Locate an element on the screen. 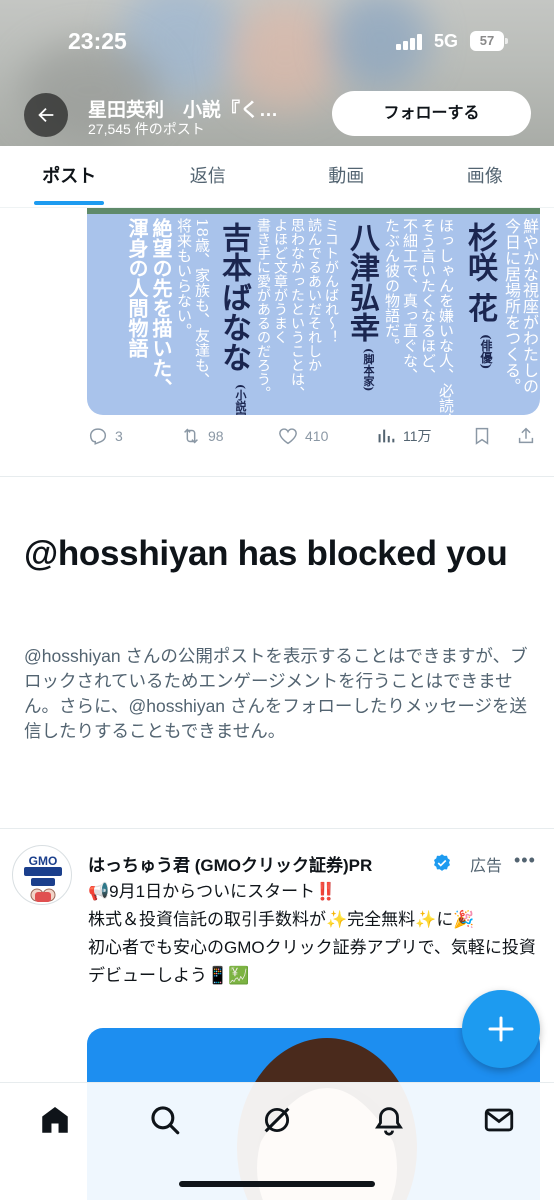 The width and height of the screenshot is (554, 1200). advertiser-name: はっちゅう君 (GMOクリック証券)PR is located at coordinates (230, 863).